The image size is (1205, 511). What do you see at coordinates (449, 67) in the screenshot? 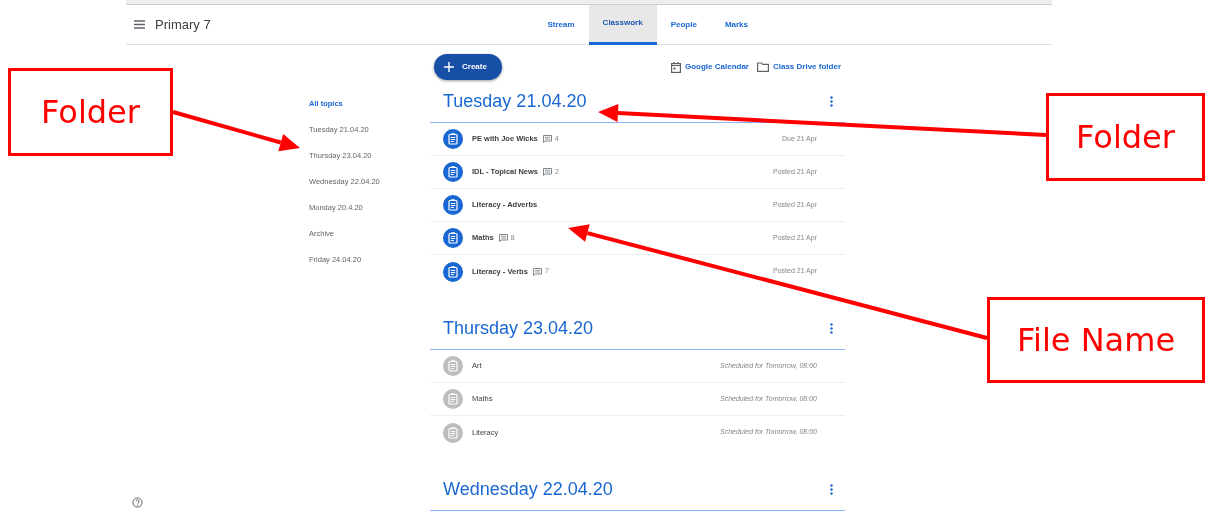
I see `plus-icon` at bounding box center [449, 67].